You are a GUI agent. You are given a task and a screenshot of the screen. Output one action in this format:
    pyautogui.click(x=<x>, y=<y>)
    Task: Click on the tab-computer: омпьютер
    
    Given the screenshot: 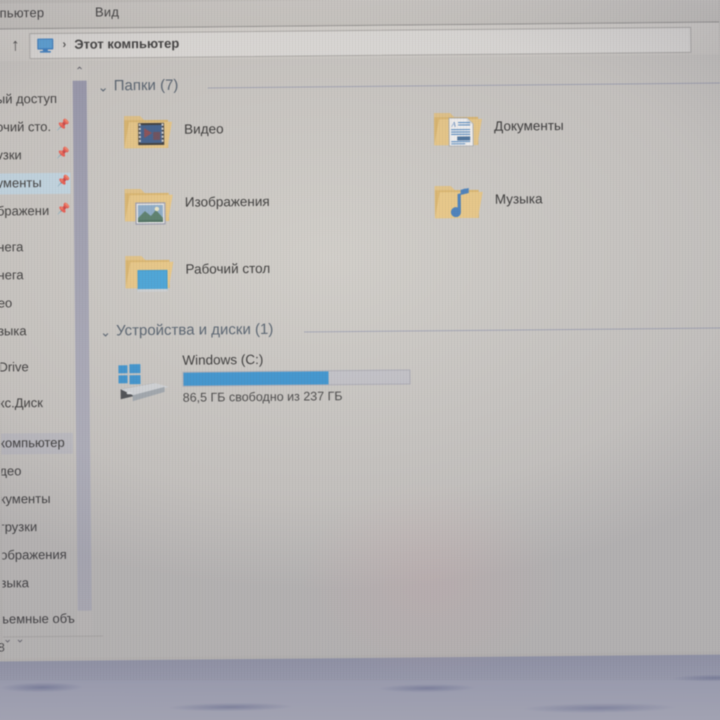 What is the action you would take?
    pyautogui.click(x=22, y=13)
    